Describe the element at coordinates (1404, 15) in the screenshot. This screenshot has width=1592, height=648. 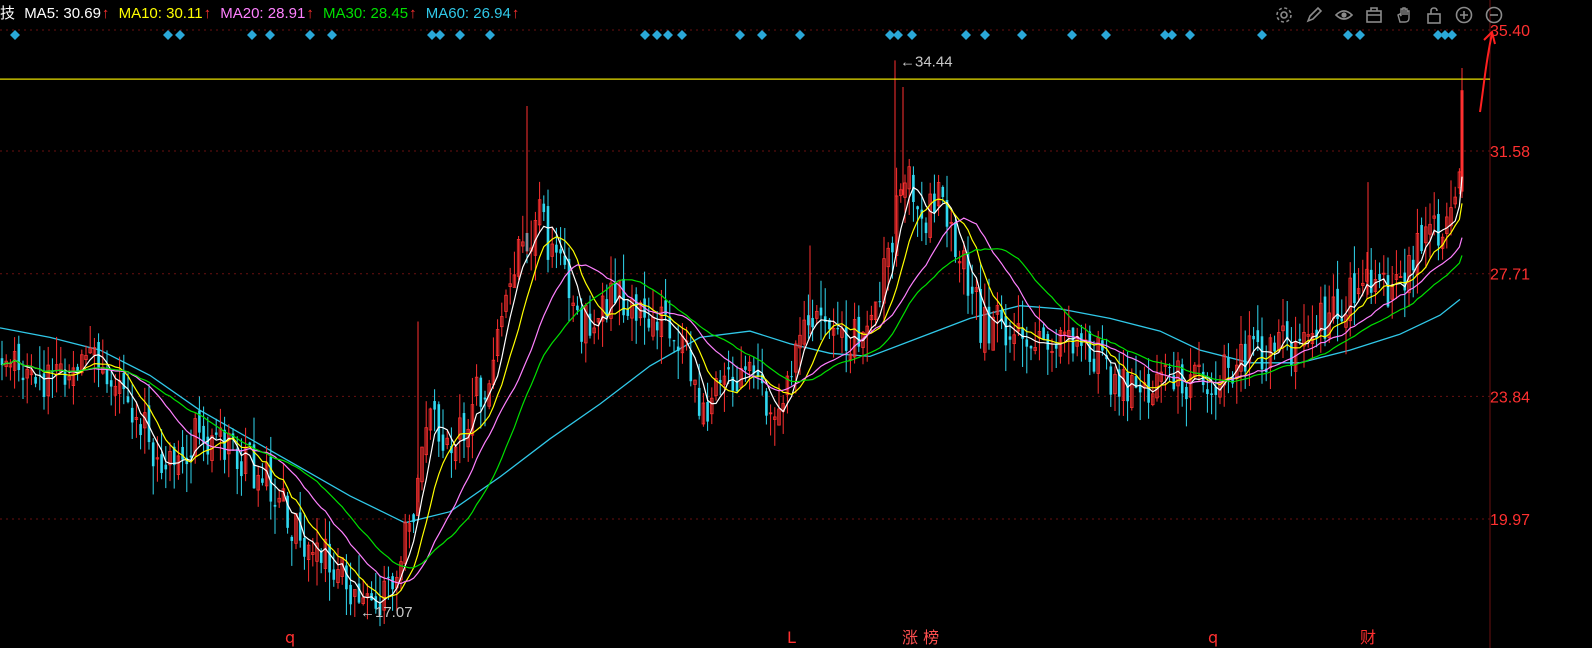
I see `hand-icon` at that location.